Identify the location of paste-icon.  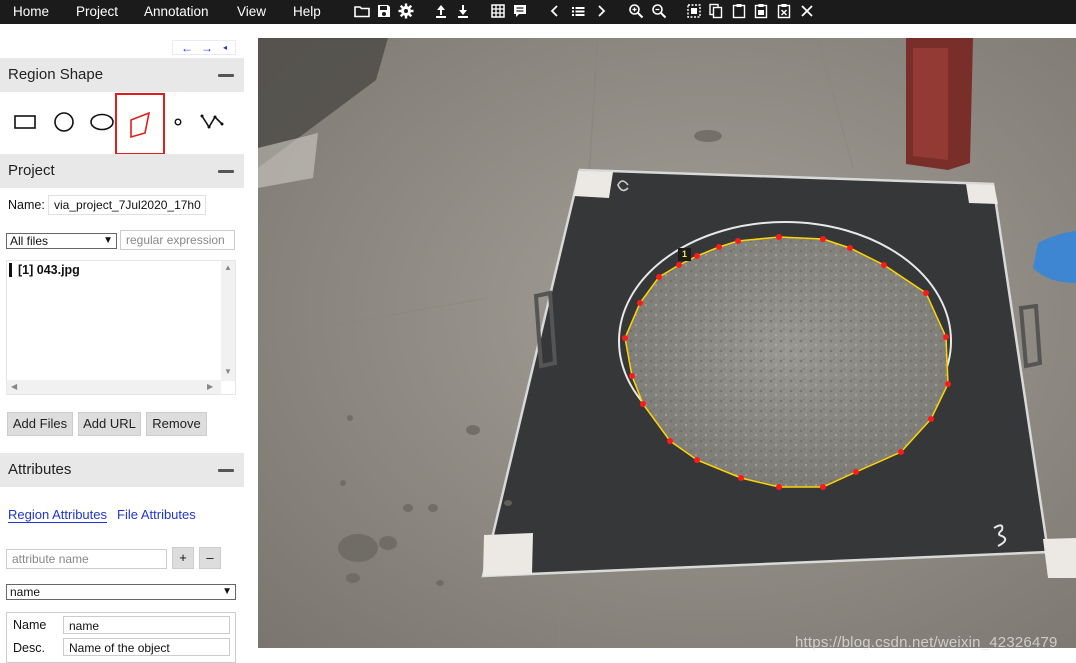
(739, 11).